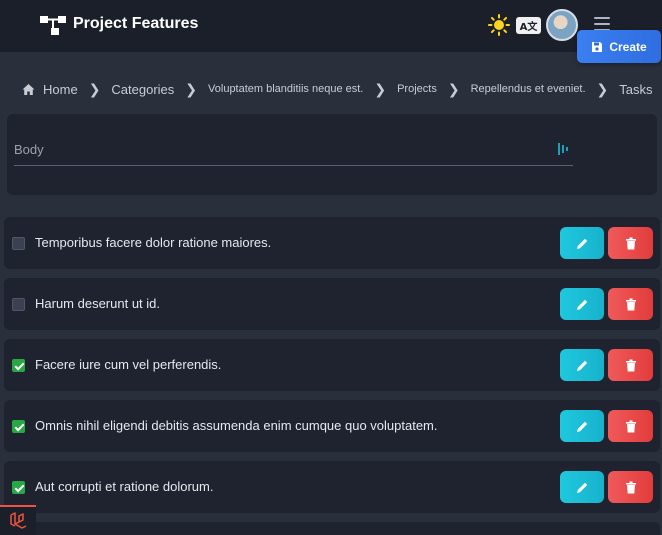  Describe the element at coordinates (60, 89) in the screenshot. I see `breadcrumb-home: Home` at that location.